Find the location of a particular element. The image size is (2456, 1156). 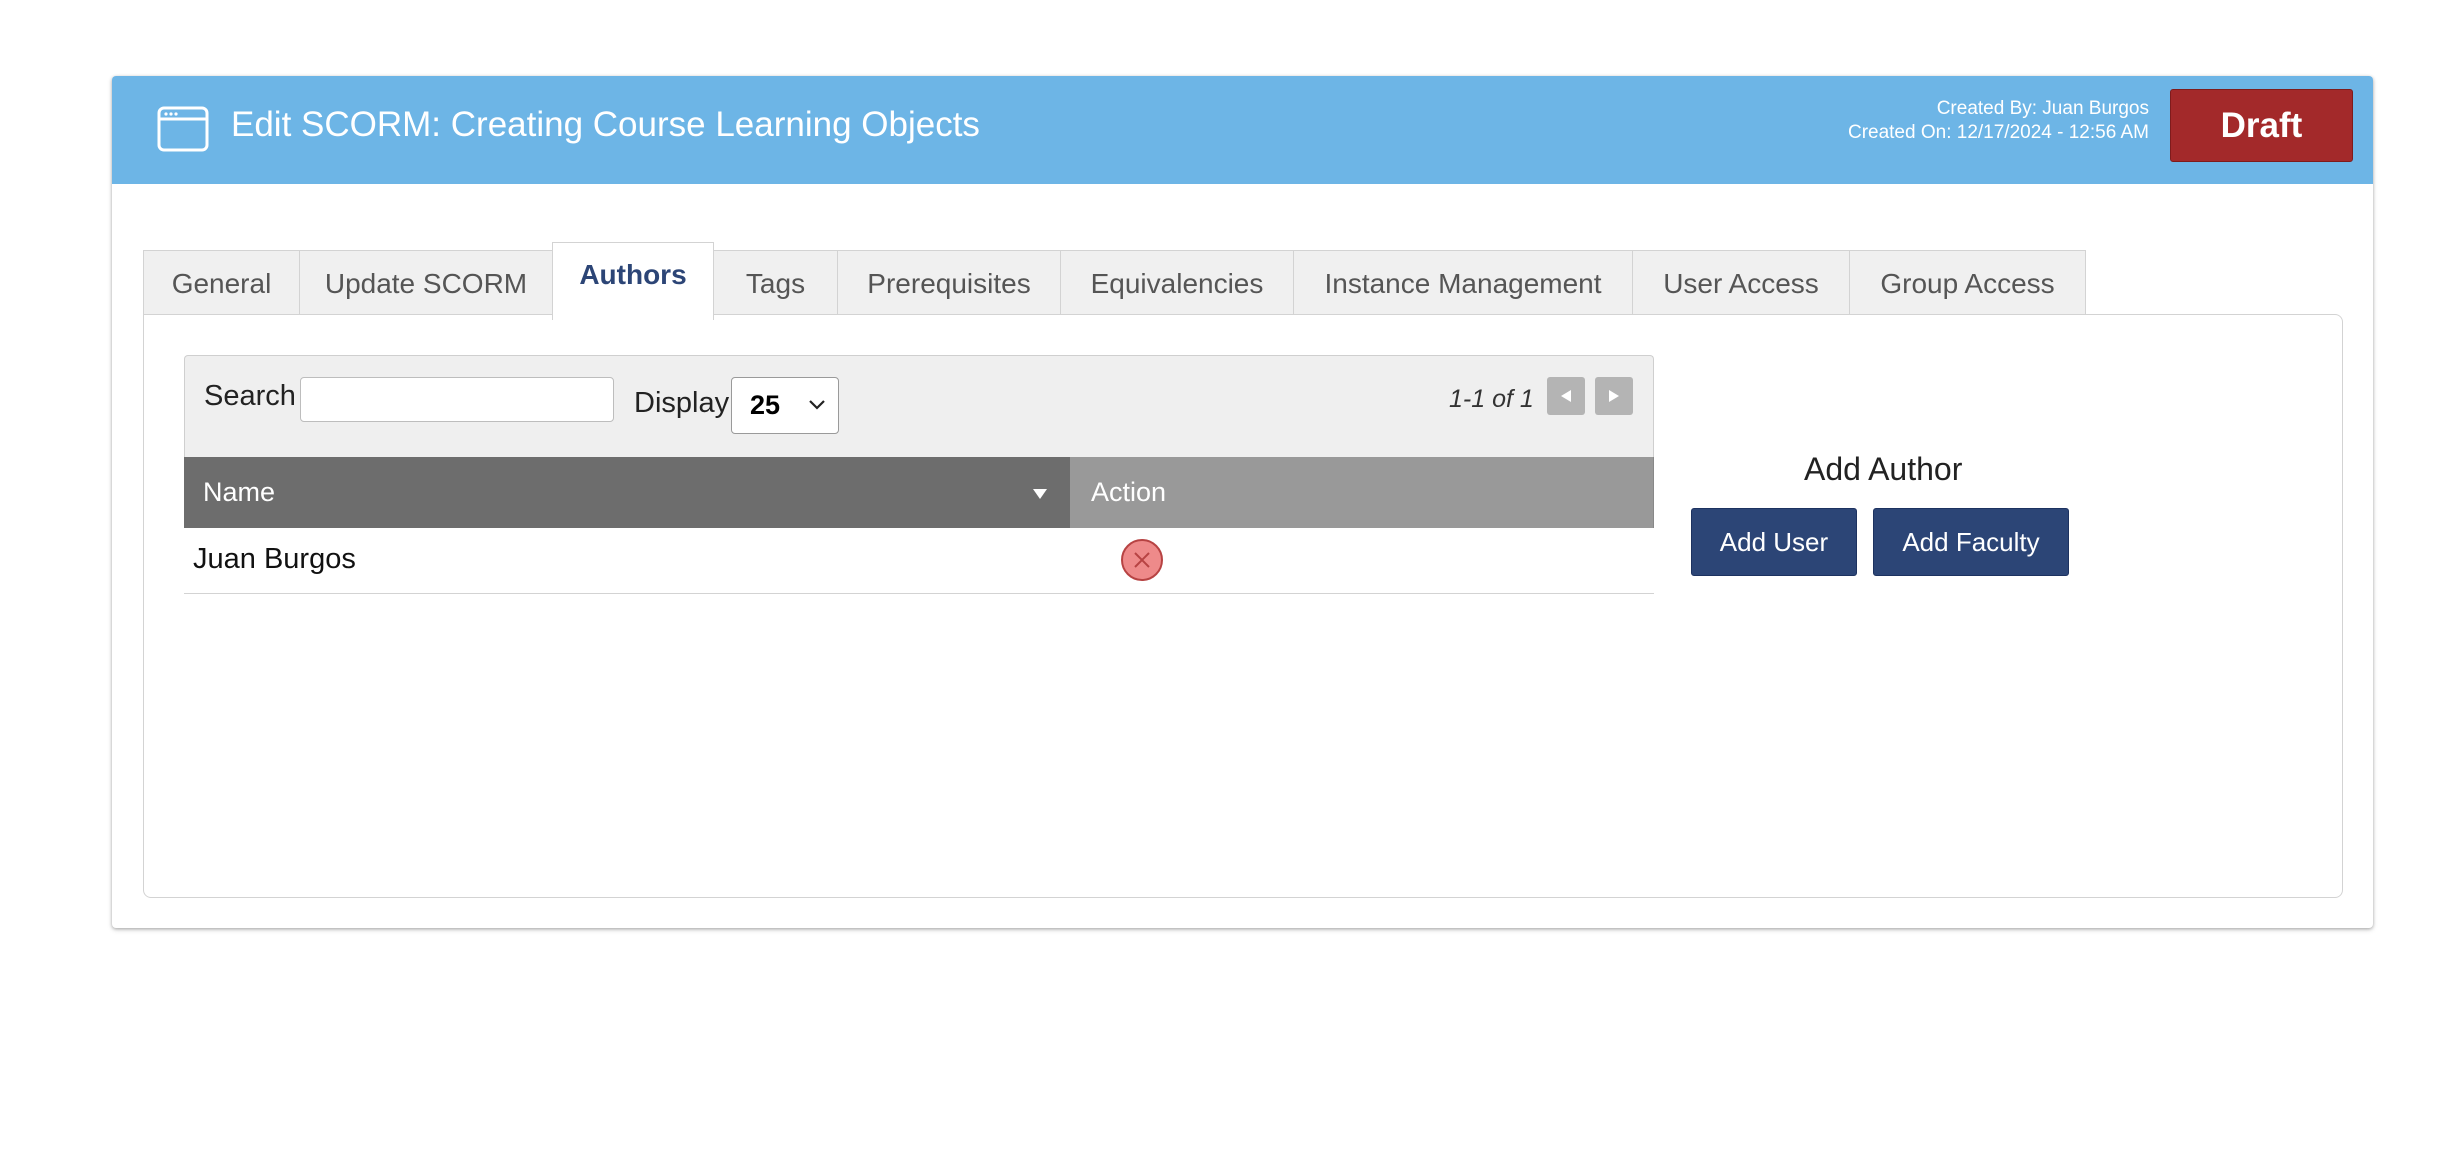

table-row: Juan Burgos is located at coordinates (919, 561).